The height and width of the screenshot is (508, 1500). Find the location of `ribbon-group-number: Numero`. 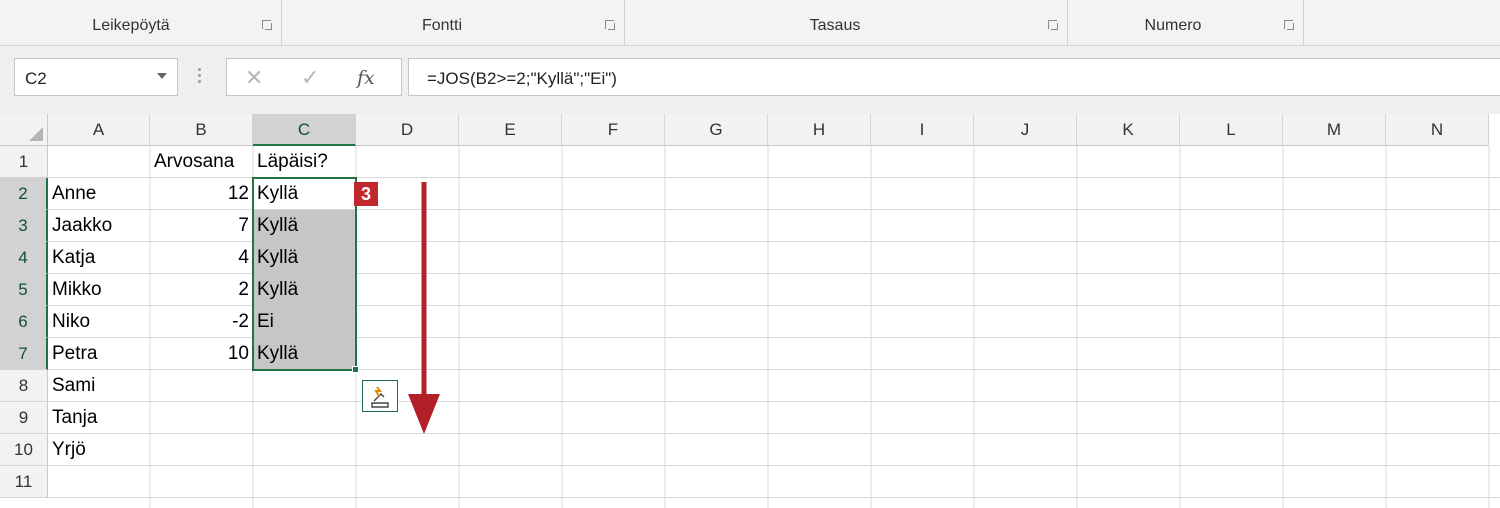

ribbon-group-number: Numero is located at coordinates (1186, 23).